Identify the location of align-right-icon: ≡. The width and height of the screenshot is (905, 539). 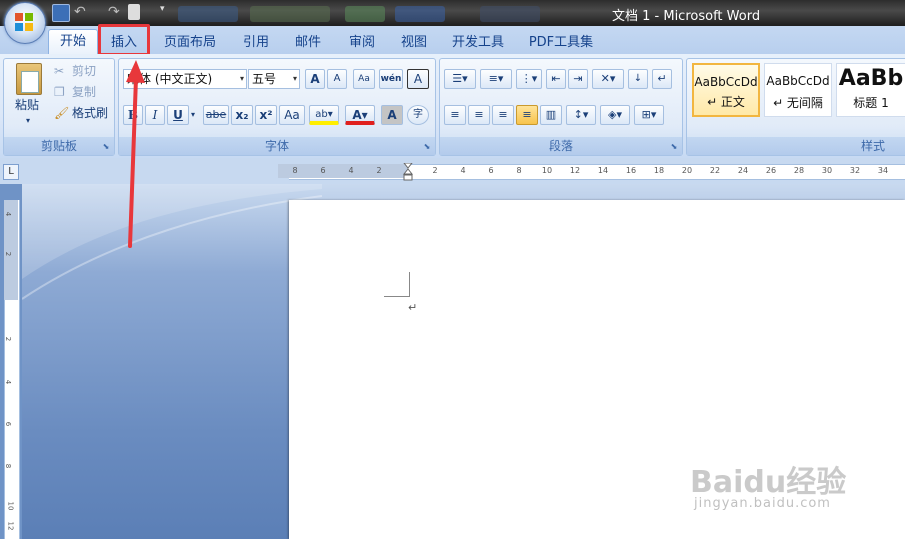
(503, 115).